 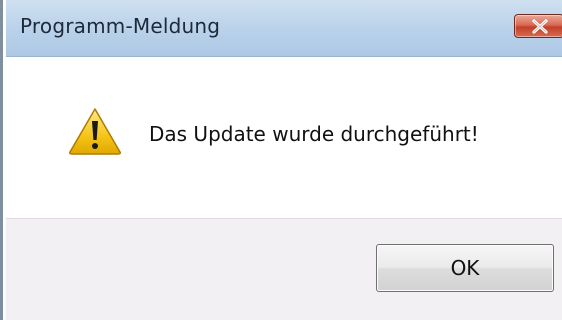 What do you see at coordinates (120, 26) in the screenshot?
I see `dialog-title: Programm-Meldung` at bounding box center [120, 26].